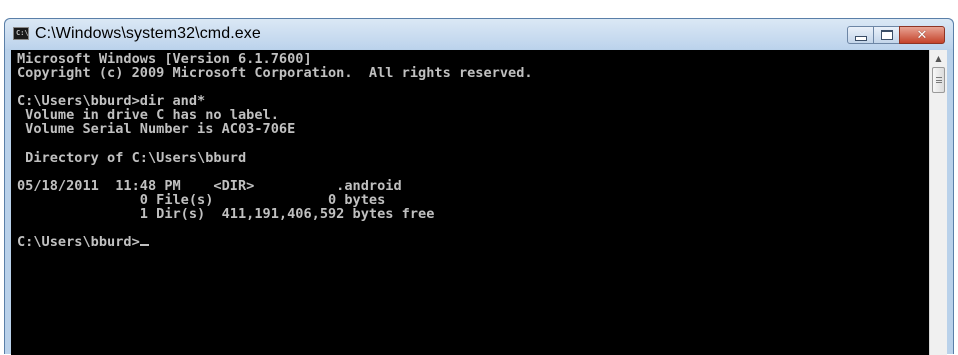 This screenshot has height=355, width=958. I want to click on minimize-icon, so click(860, 38).